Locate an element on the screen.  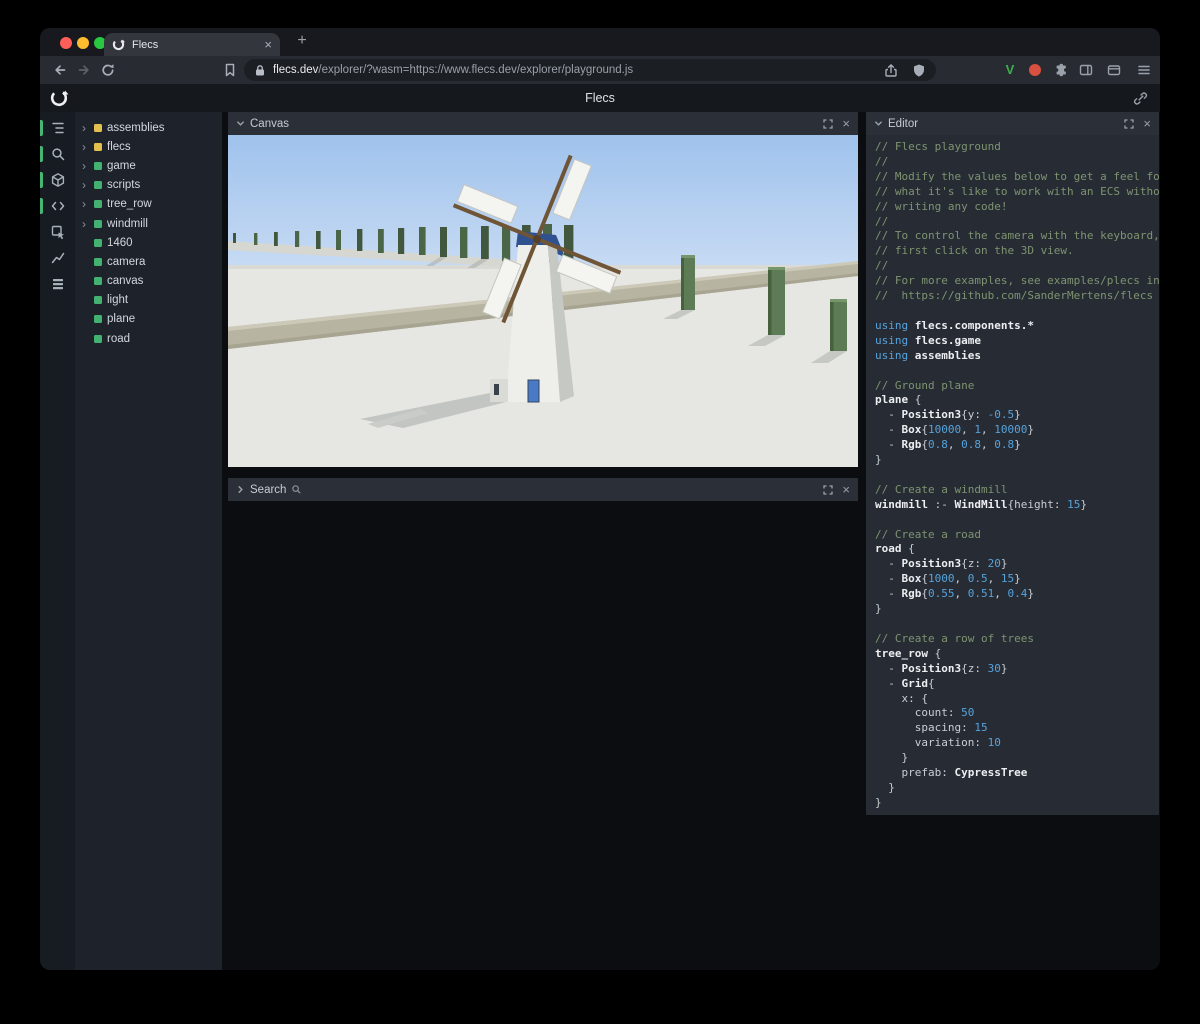
extension-red-icon is located at coordinates (1035, 70).